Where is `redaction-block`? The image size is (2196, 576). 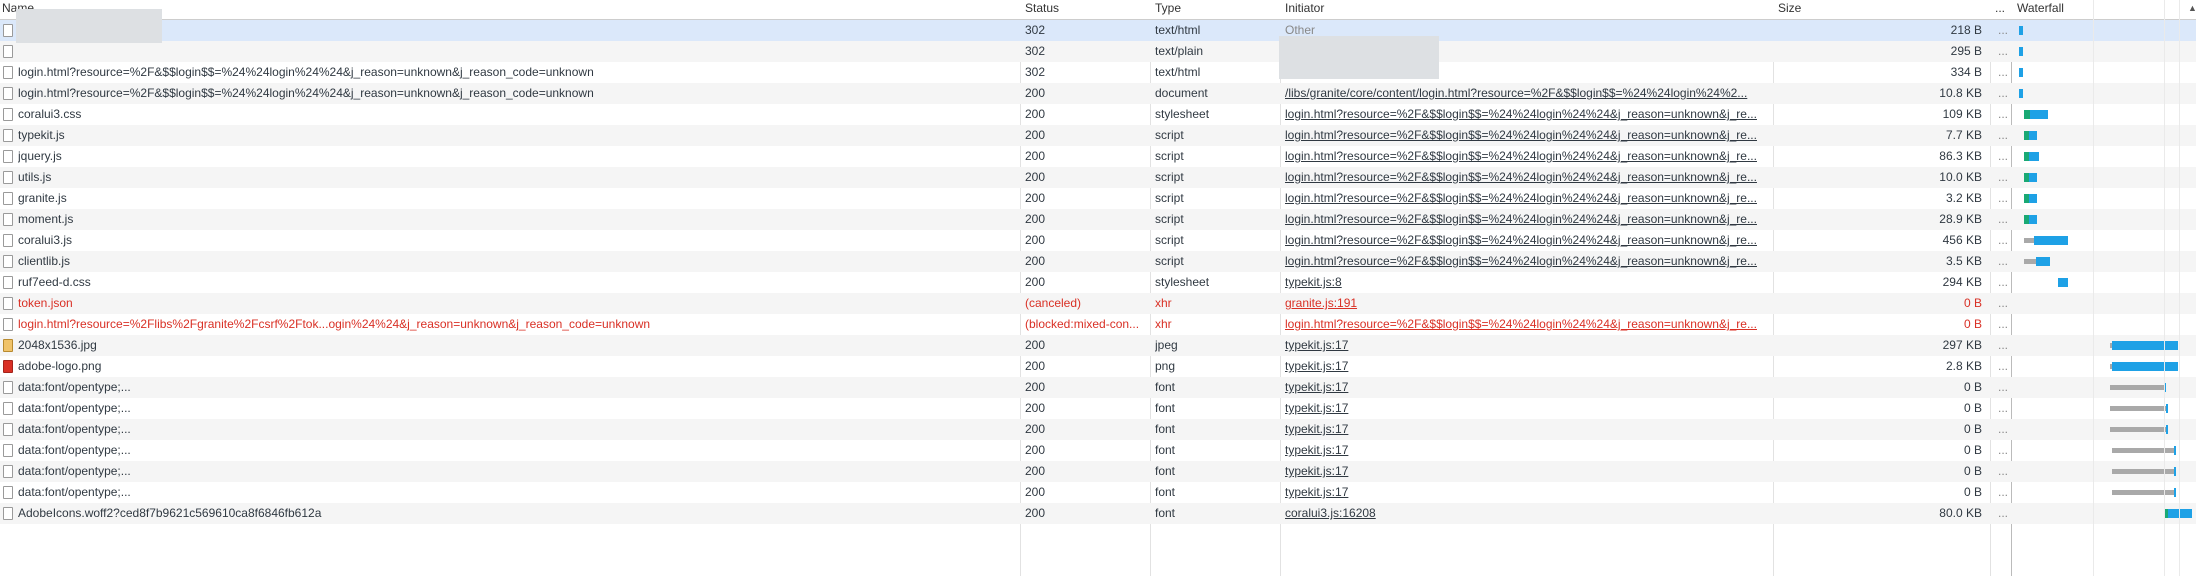
redaction-block is located at coordinates (89, 26).